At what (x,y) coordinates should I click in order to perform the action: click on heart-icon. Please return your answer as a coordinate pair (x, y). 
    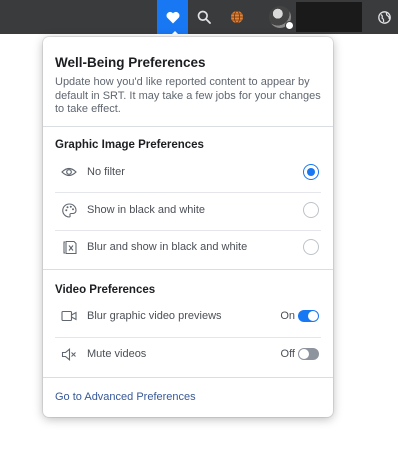
    Looking at the image, I should click on (172, 17).